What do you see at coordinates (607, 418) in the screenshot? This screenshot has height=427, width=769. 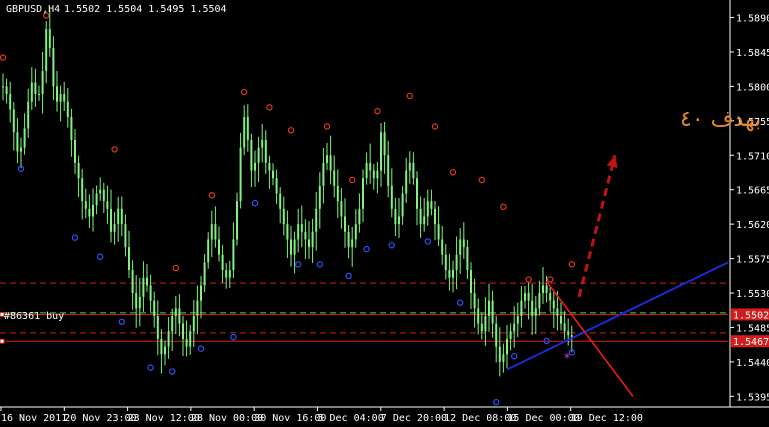 I see `x-tick-label: 19 Dec 12:00` at bounding box center [607, 418].